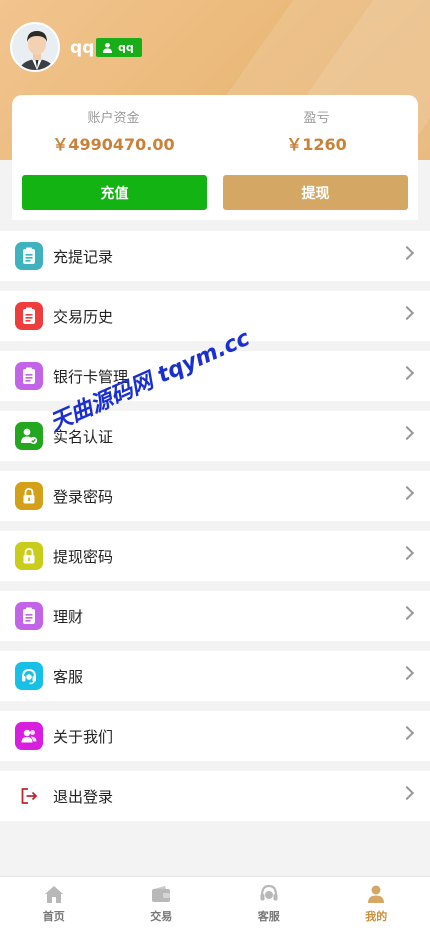 The height and width of the screenshot is (932, 430). What do you see at coordinates (83, 256) in the screenshot?
I see `menu-label-records: 充提记录` at bounding box center [83, 256].